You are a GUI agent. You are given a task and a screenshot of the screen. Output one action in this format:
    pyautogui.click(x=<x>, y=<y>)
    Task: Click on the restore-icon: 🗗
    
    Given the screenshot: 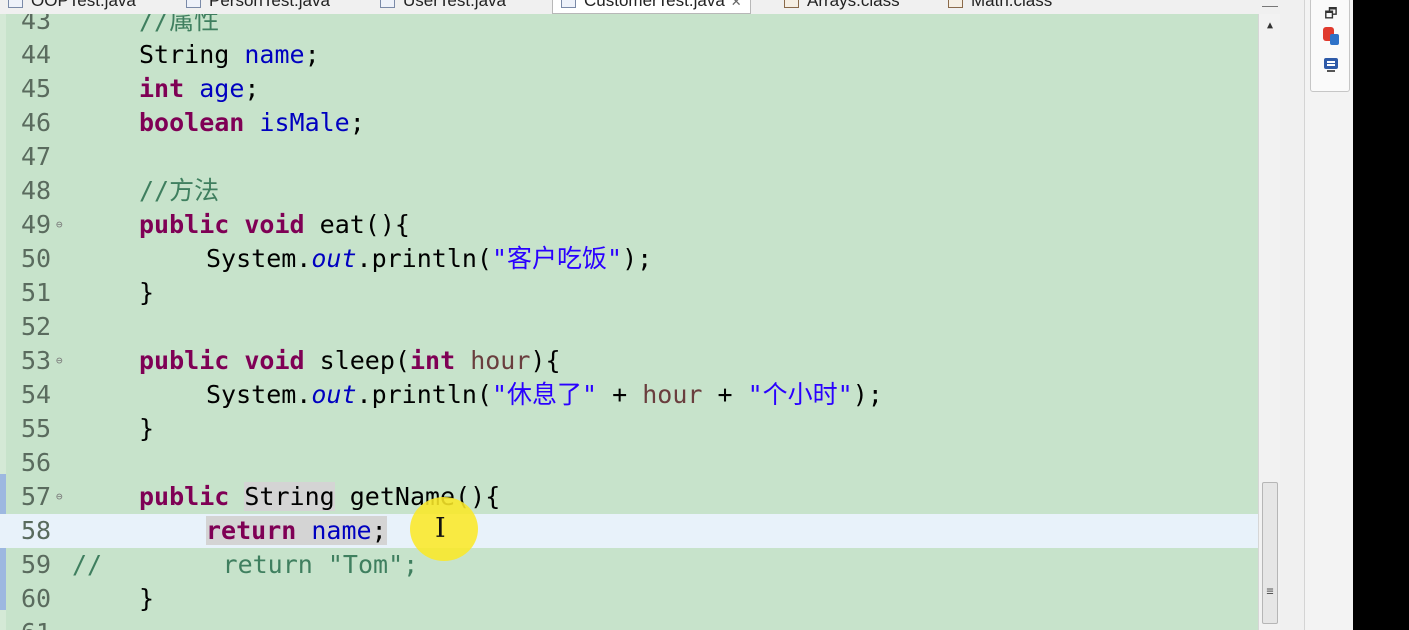 What is the action you would take?
    pyautogui.click(x=1331, y=14)
    